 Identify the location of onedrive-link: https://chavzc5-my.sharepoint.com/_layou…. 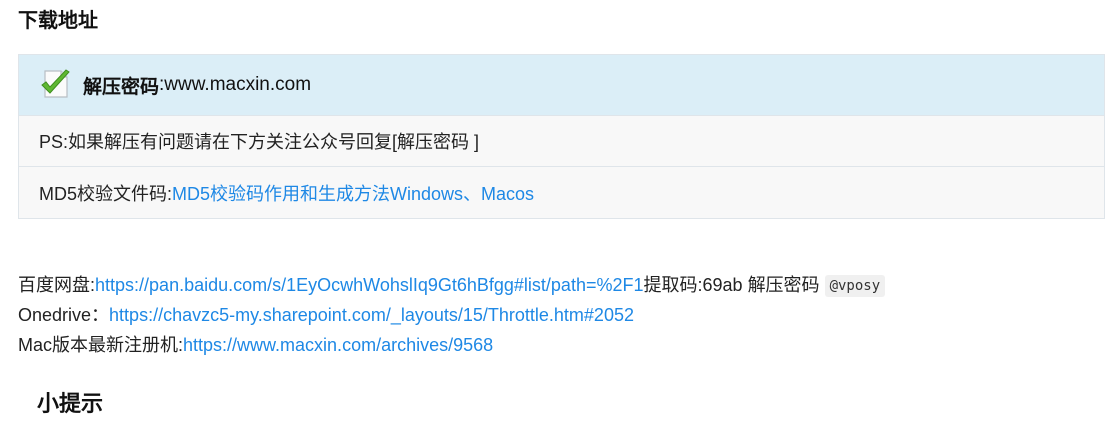
(371, 315).